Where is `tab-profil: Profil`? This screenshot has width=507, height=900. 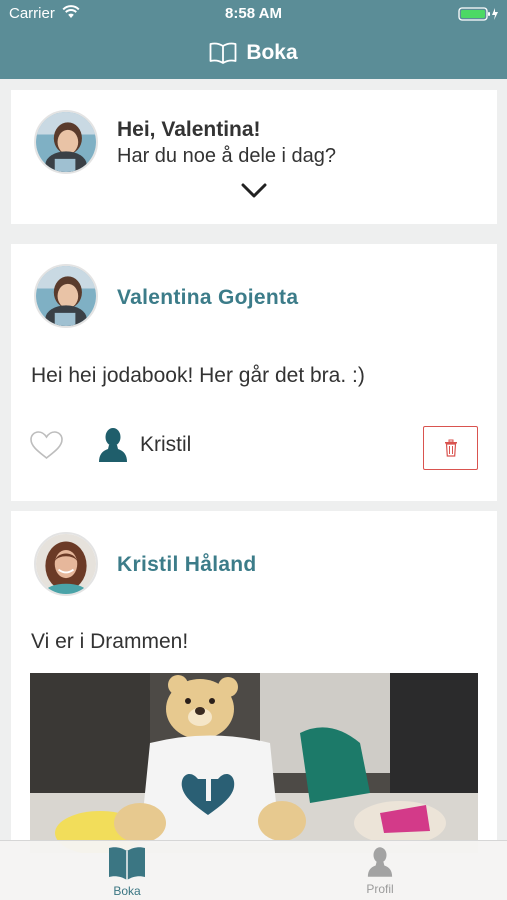
tab-profil: Profil is located at coordinates (380, 872).